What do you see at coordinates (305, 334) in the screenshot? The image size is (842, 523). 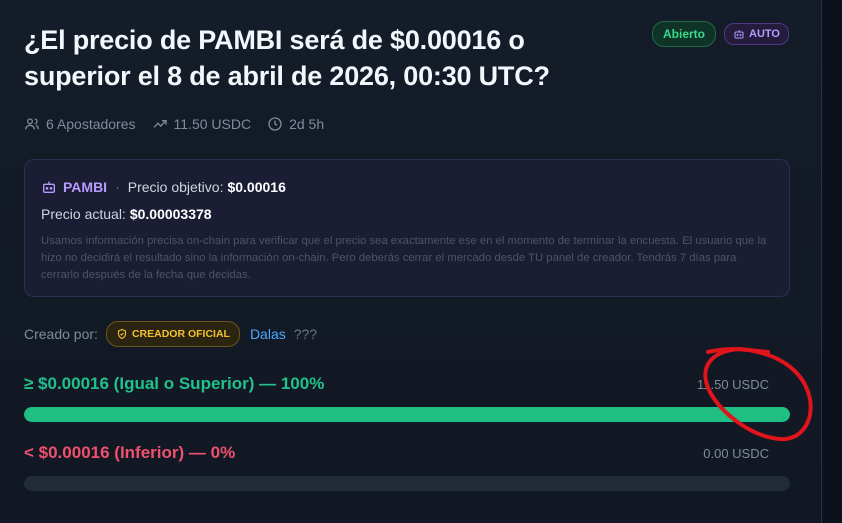 I see `creator-extra: ???` at bounding box center [305, 334].